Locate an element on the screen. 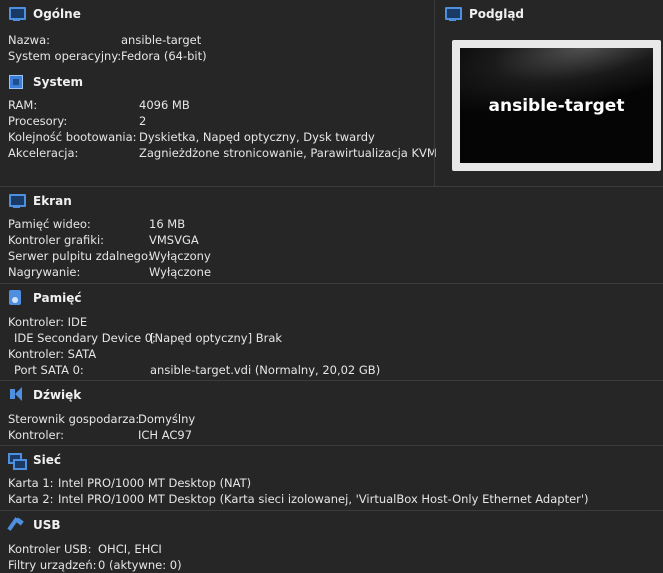 This screenshot has height=573, width=663. system-value: 4096 MB is located at coordinates (164, 105).